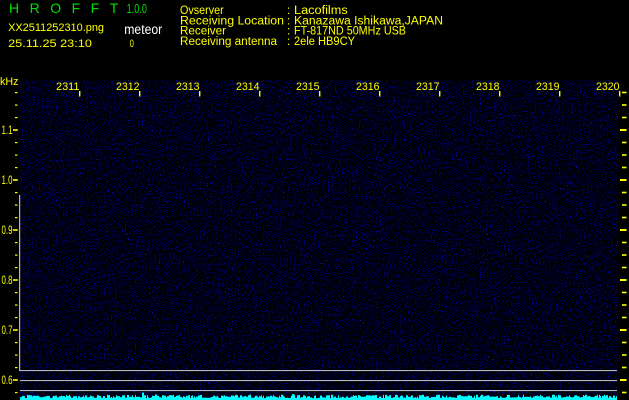 Image resolution: width=629 pixels, height=400 pixels. What do you see at coordinates (9, 82) in the screenshot?
I see `svg-text: kHz` at bounding box center [9, 82].